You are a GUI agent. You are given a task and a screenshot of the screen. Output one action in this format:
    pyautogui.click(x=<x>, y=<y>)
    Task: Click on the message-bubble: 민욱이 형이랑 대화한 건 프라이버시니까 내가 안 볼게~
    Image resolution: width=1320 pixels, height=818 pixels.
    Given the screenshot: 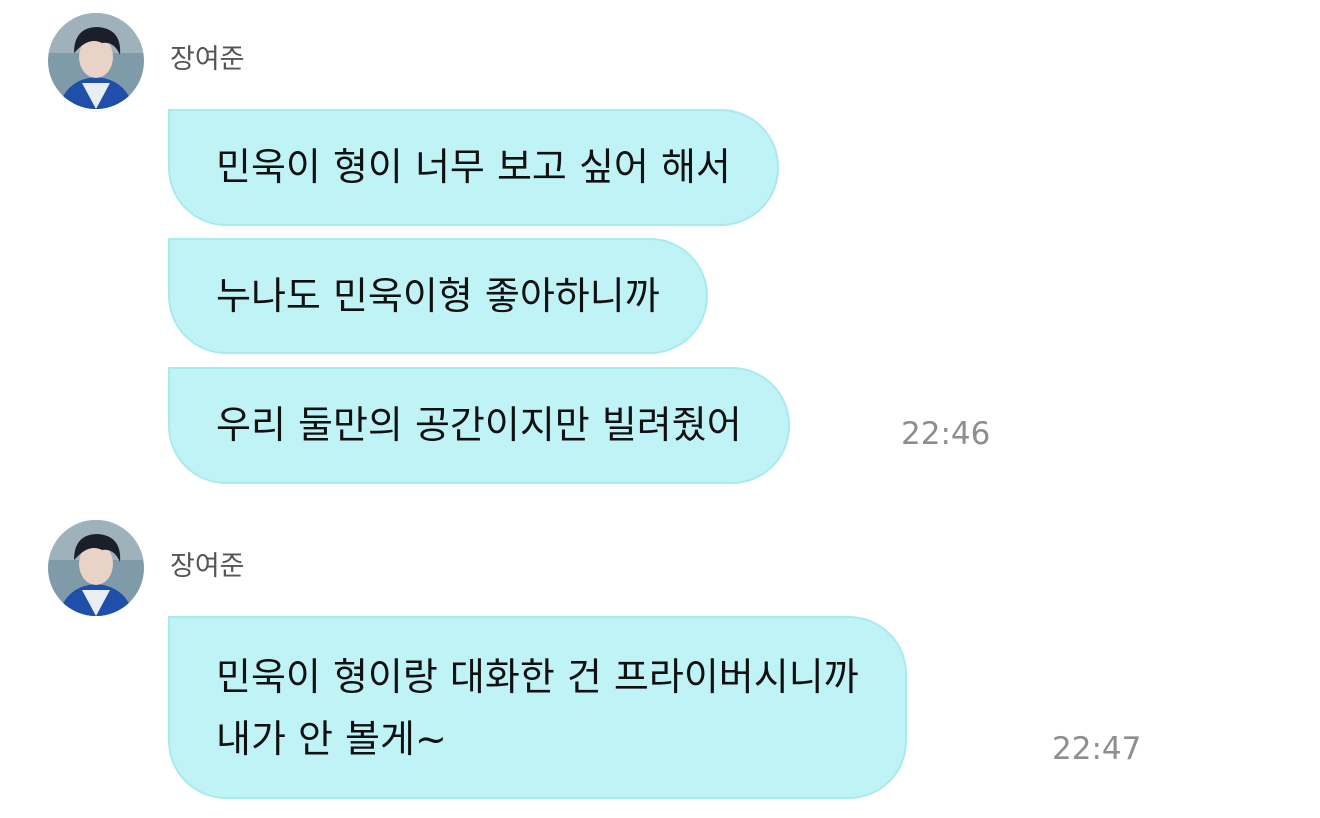 What is the action you would take?
    pyautogui.click(x=537, y=707)
    